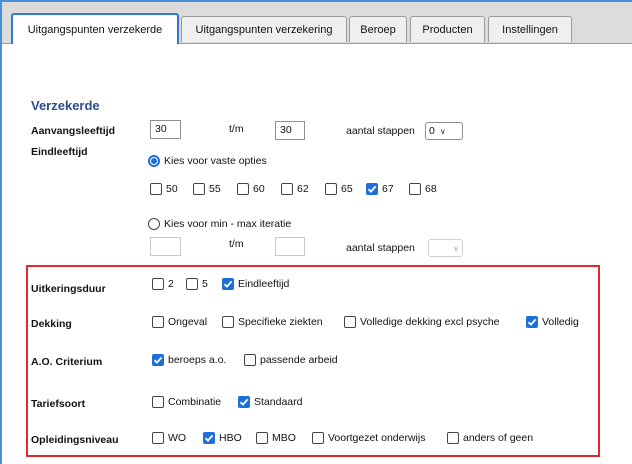  What do you see at coordinates (423, 189) in the screenshot?
I see `eindleeftijd-option-68: 68` at bounding box center [423, 189].